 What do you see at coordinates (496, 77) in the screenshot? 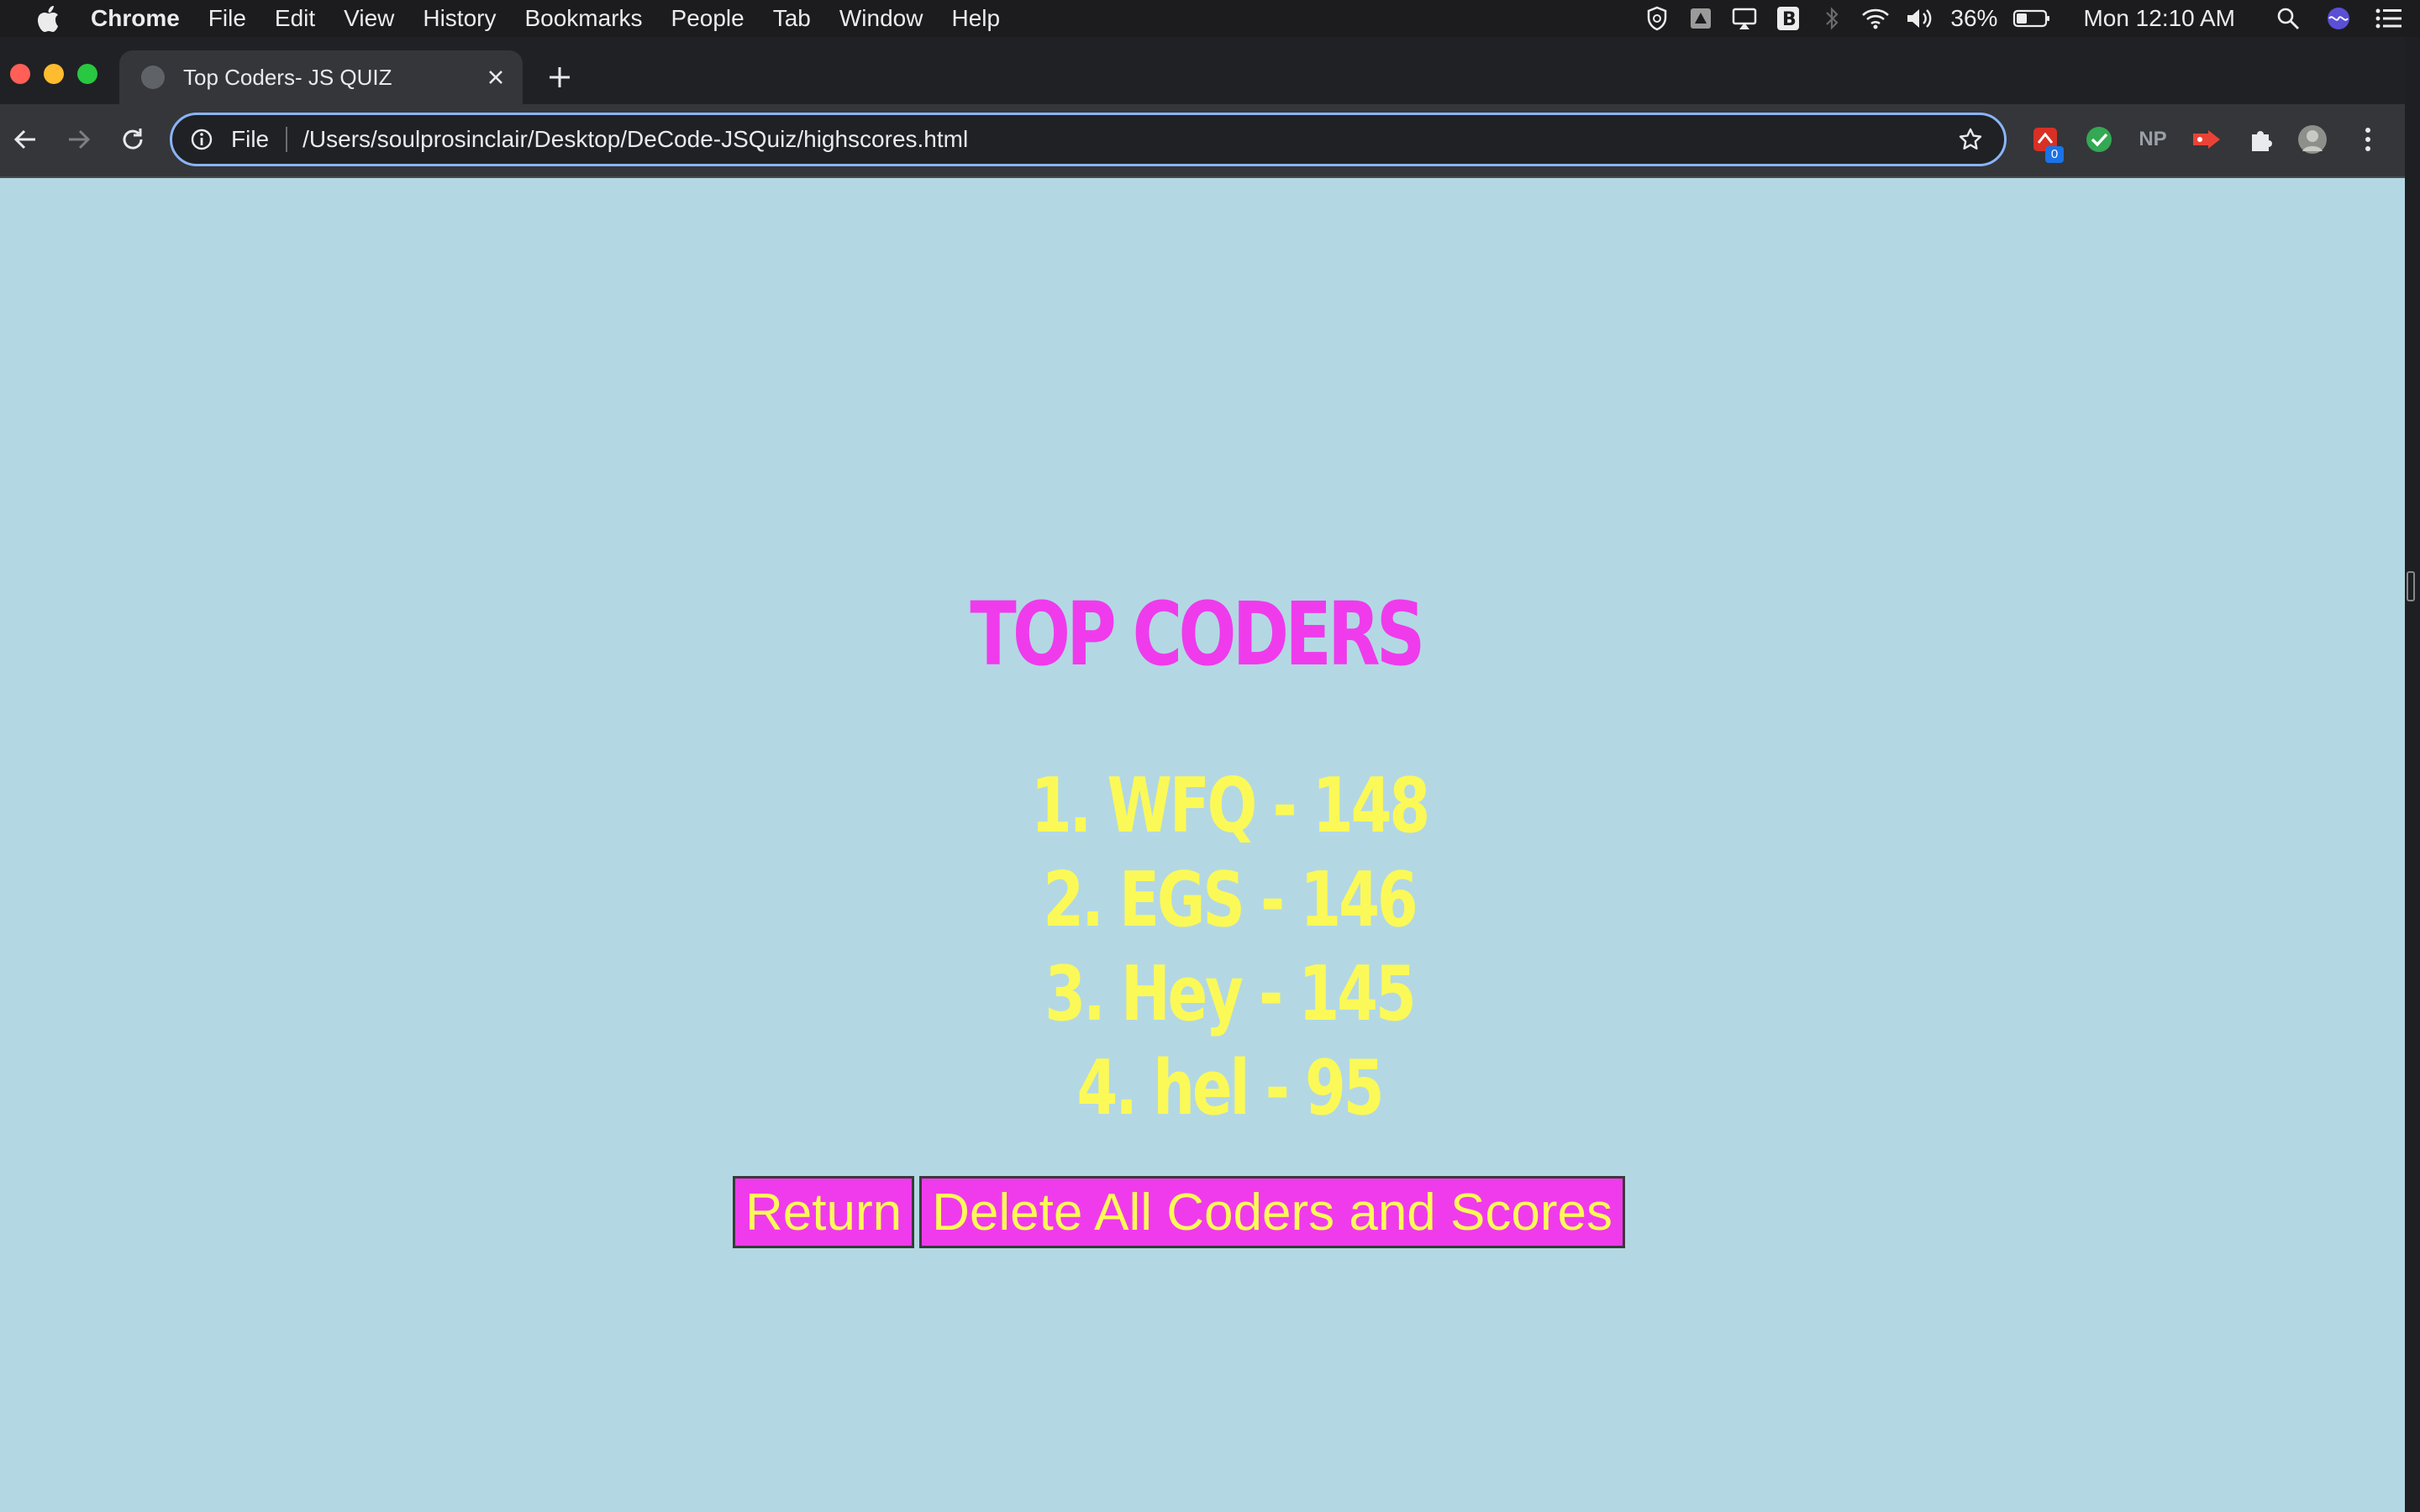
I see `tab-close-icon` at bounding box center [496, 77].